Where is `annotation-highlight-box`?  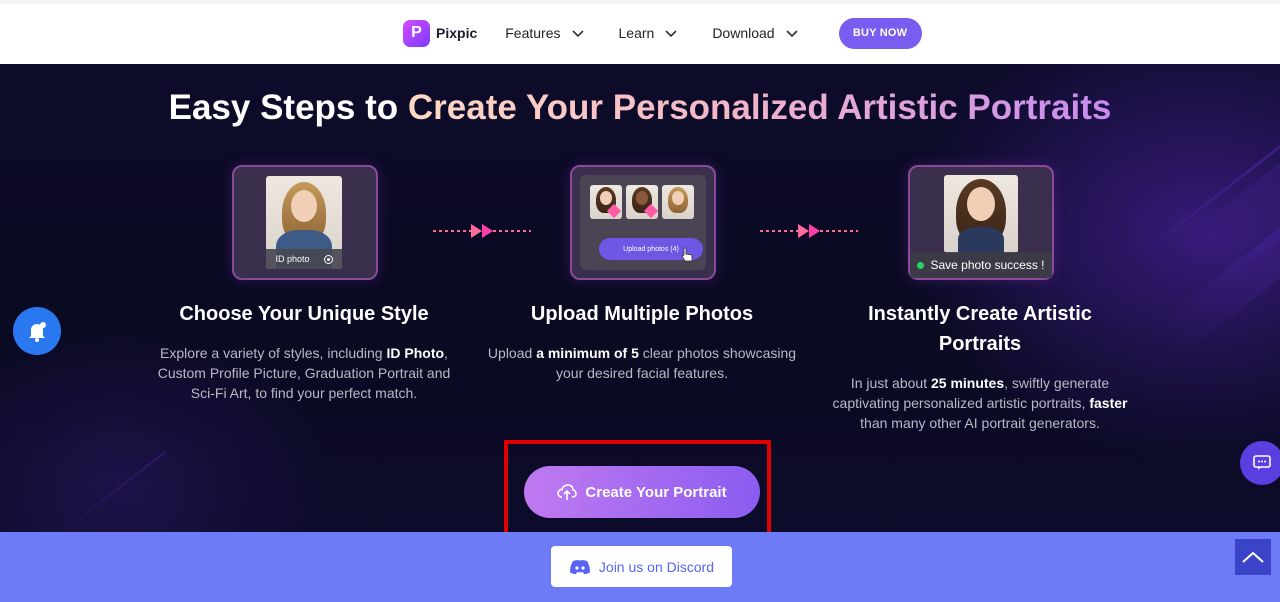
annotation-highlight-box is located at coordinates (637, 486).